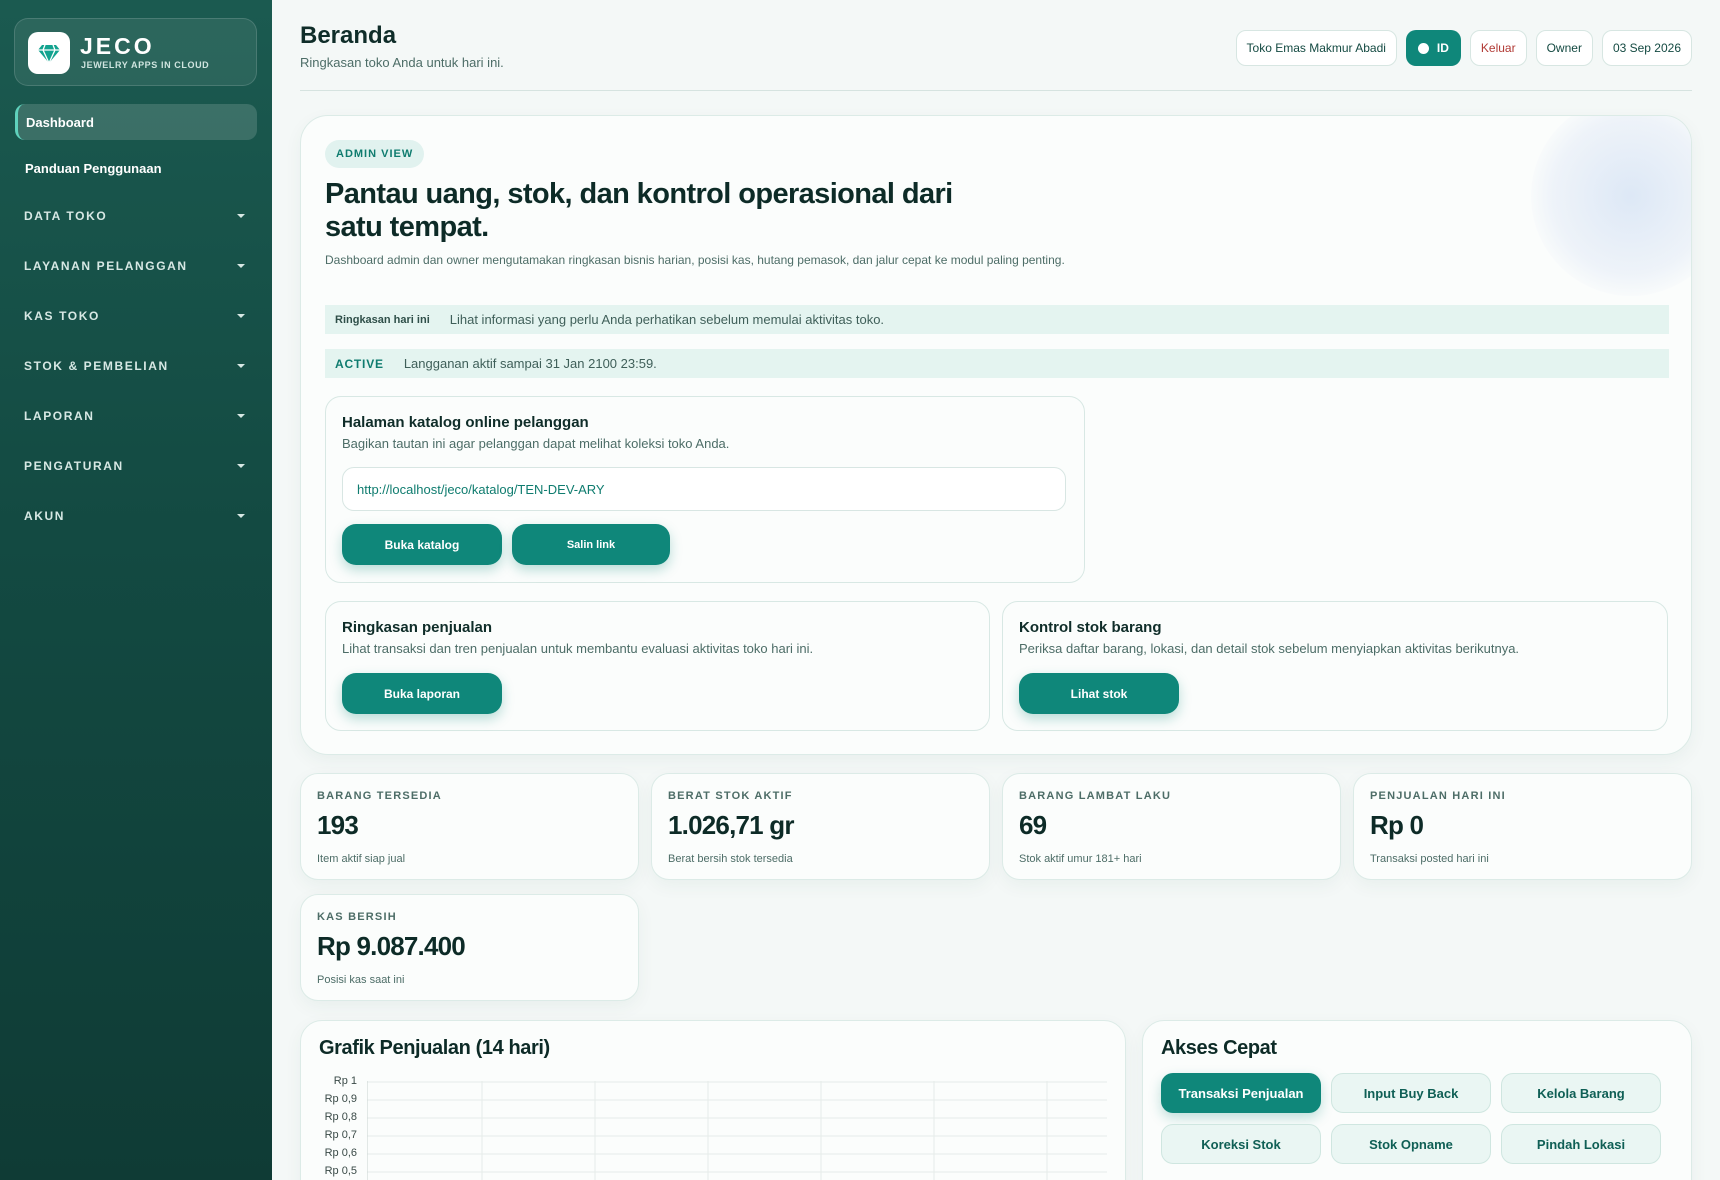  I want to click on sidebar-item-panduan: Panduan Penggunaan, so click(136, 168).